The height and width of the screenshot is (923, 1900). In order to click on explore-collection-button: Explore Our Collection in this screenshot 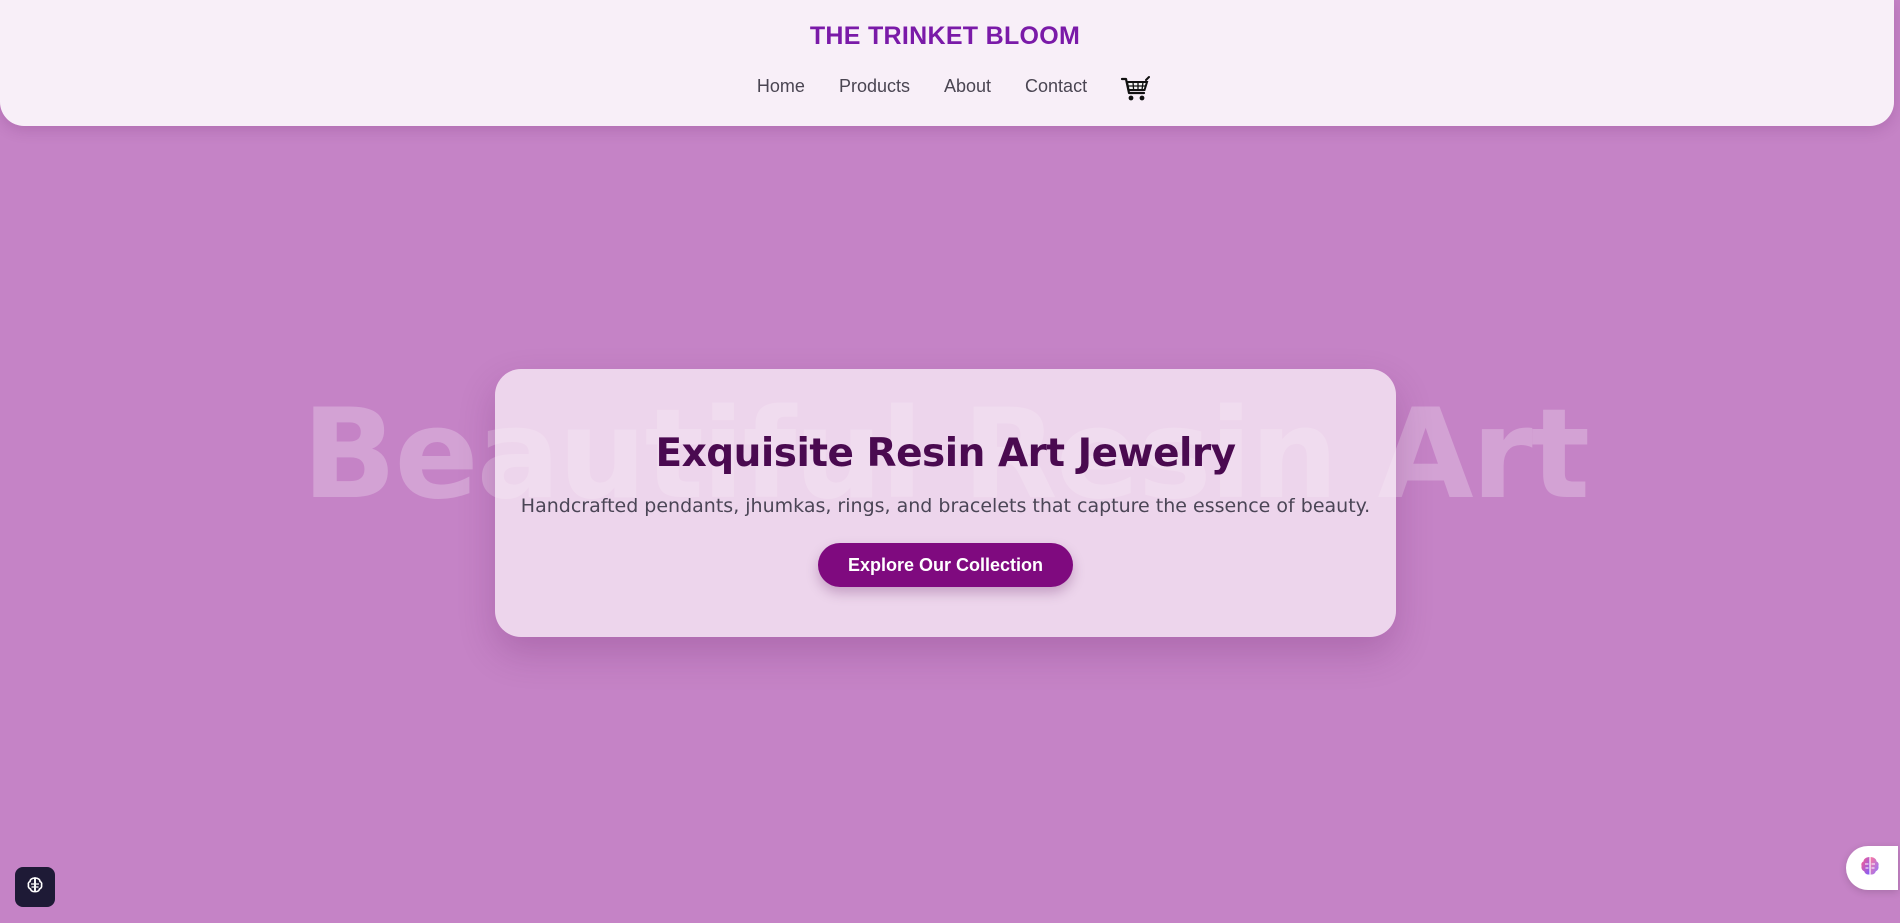, I will do `click(945, 565)`.